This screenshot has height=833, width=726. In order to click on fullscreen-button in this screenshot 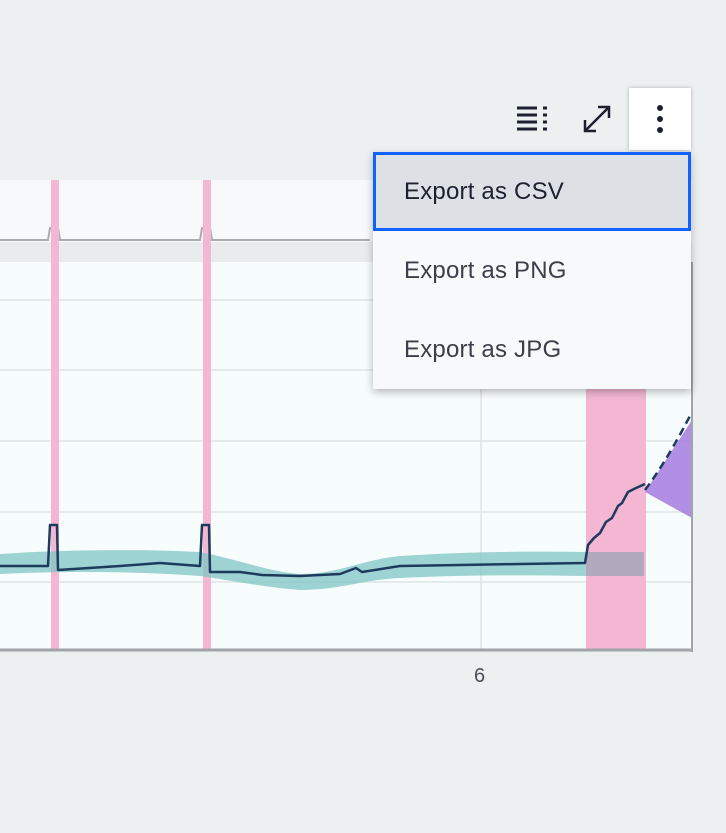, I will do `click(597, 119)`.